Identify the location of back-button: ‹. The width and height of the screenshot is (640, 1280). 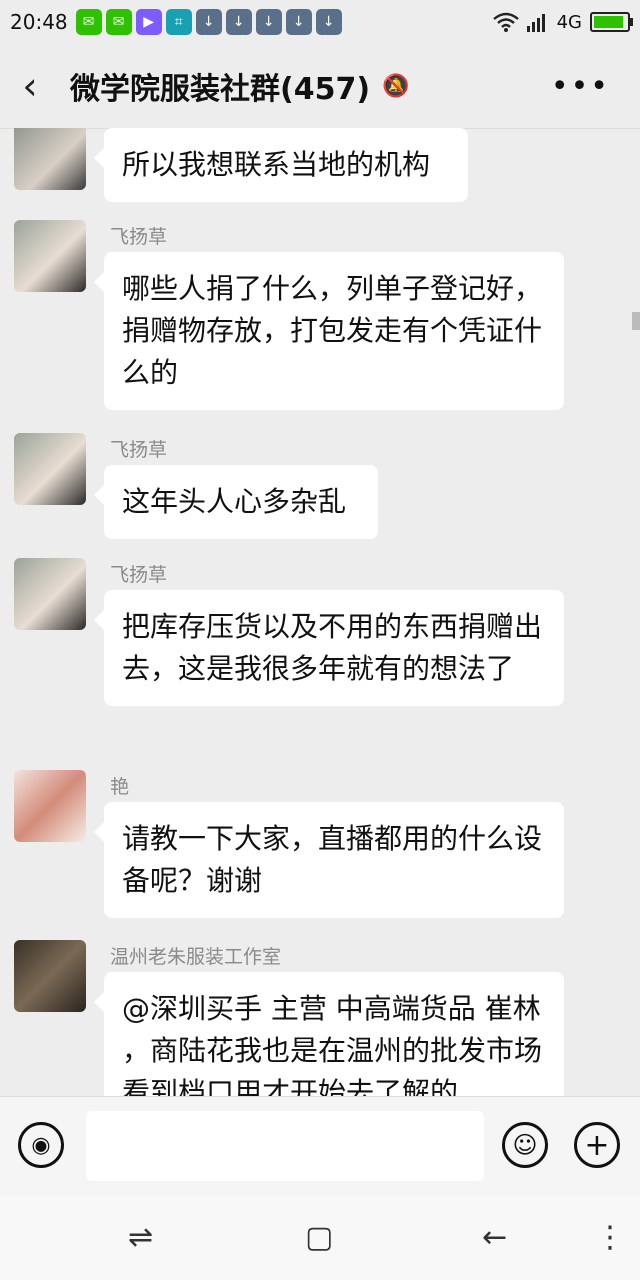
(30, 86).